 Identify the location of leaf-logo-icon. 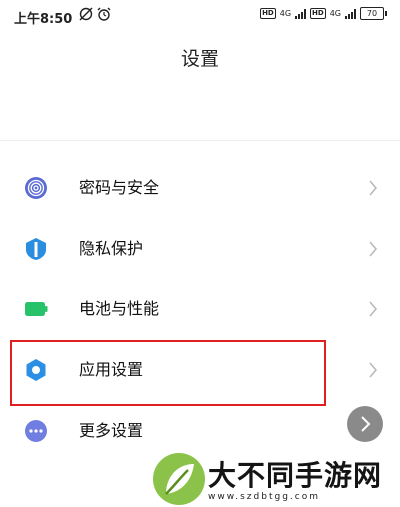
(179, 479).